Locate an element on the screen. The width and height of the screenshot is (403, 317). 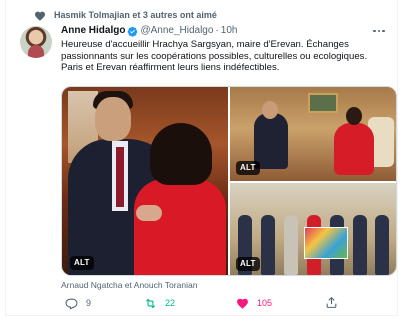
action-bar: 9 22 105 is located at coordinates (211, 303).